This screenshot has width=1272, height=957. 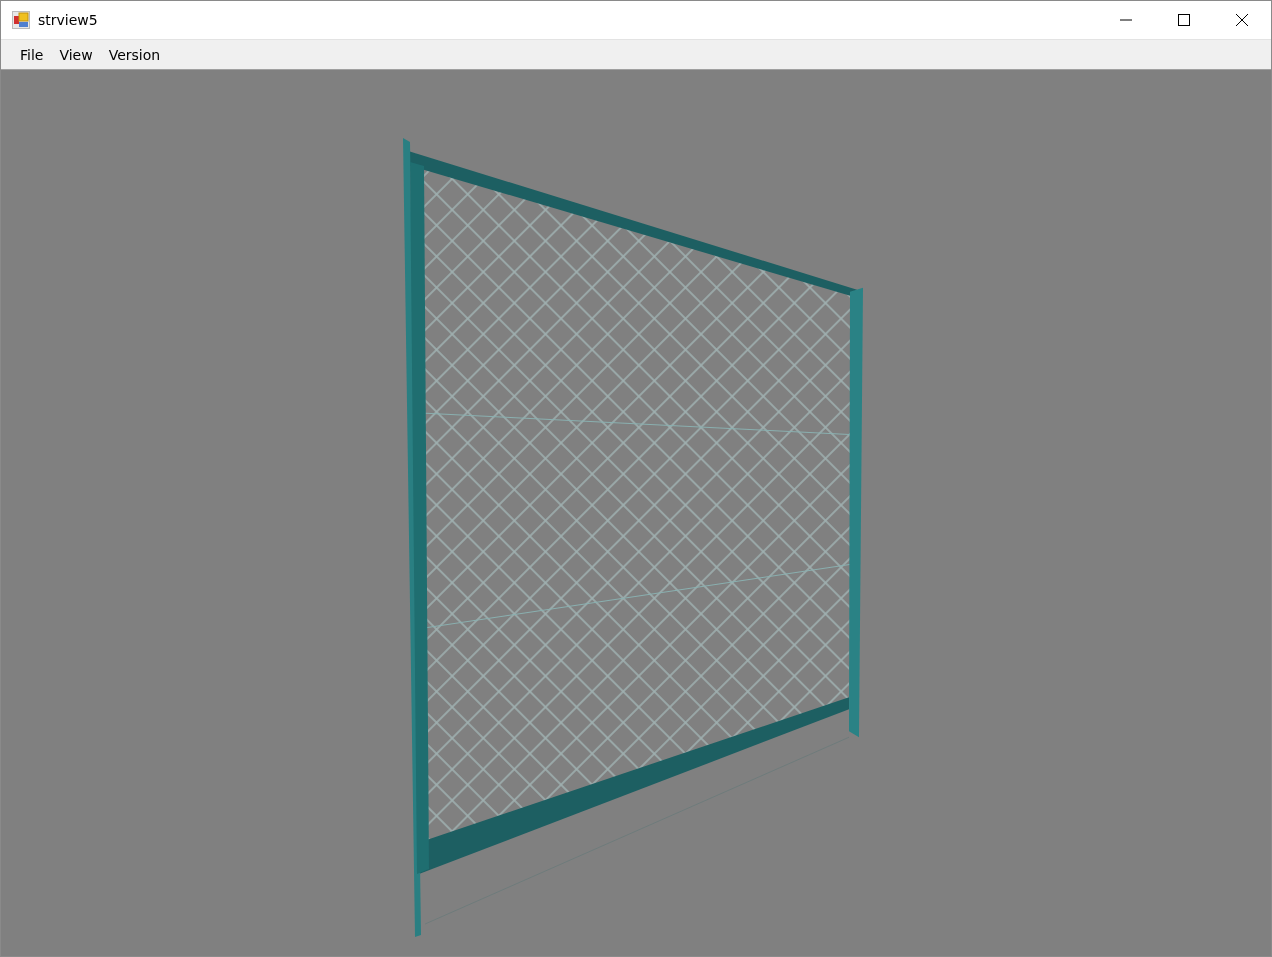 What do you see at coordinates (1242, 20) in the screenshot?
I see `close-icon` at bounding box center [1242, 20].